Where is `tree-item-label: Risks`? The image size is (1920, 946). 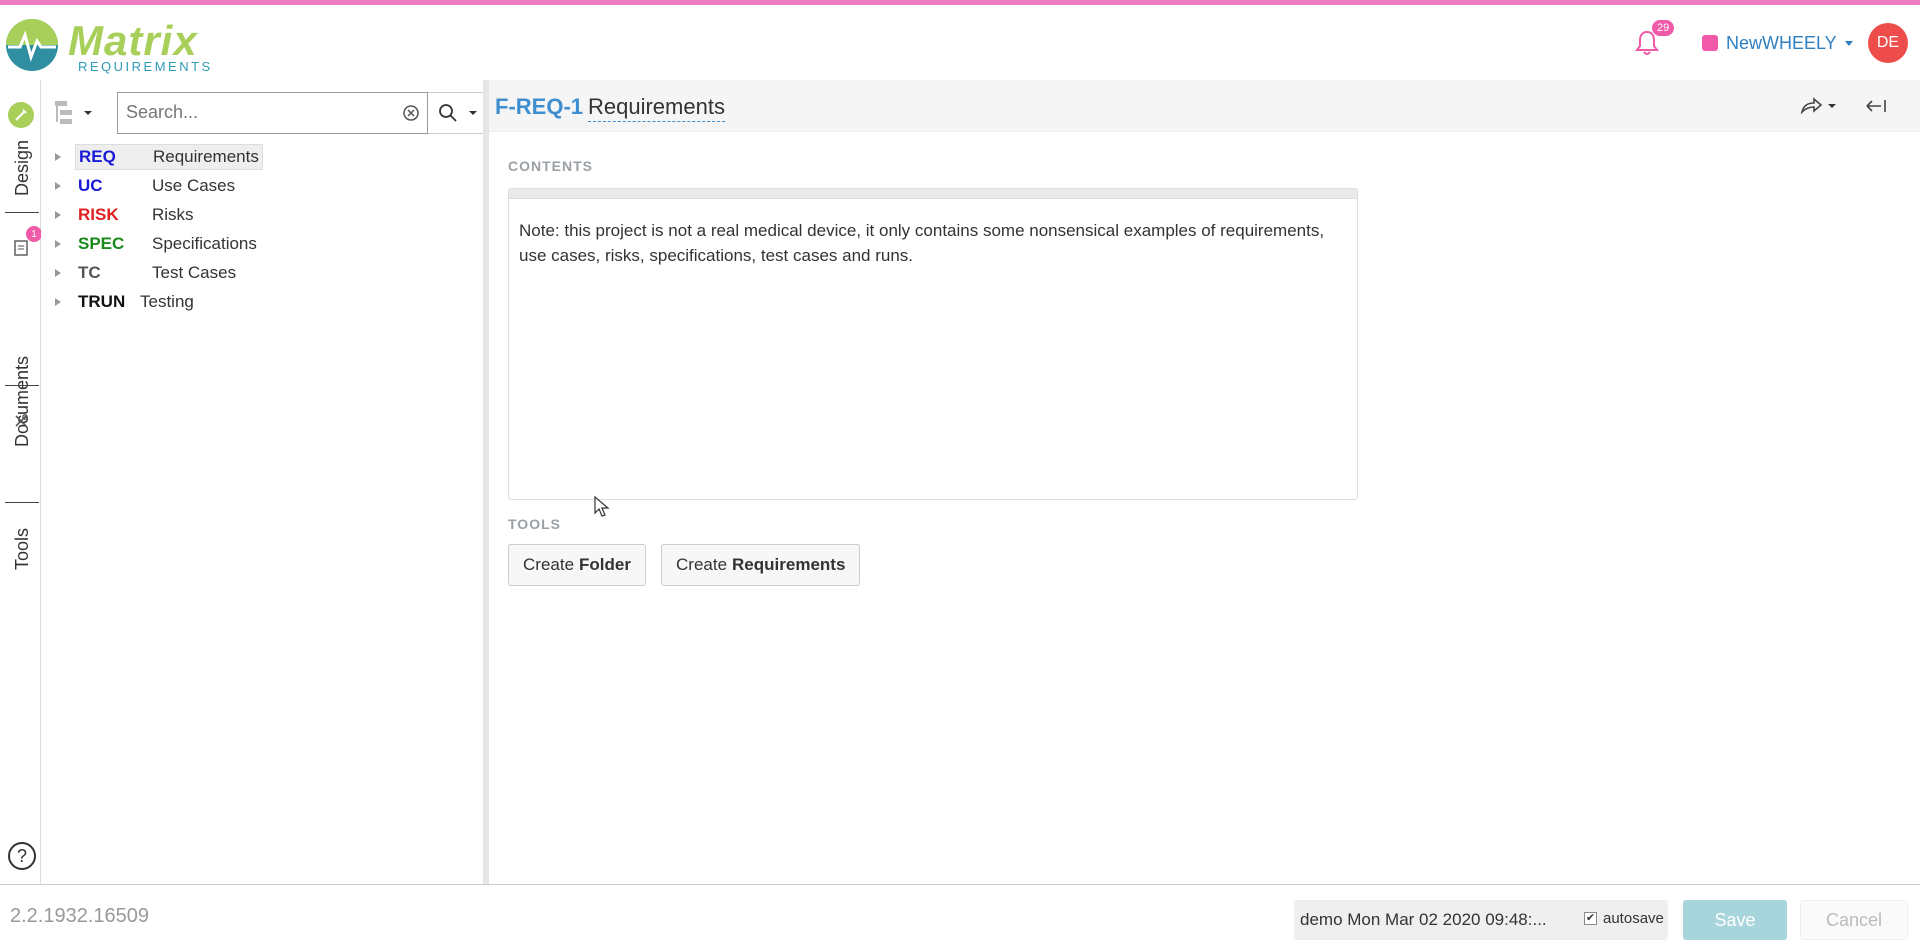 tree-item-label: Risks is located at coordinates (173, 214).